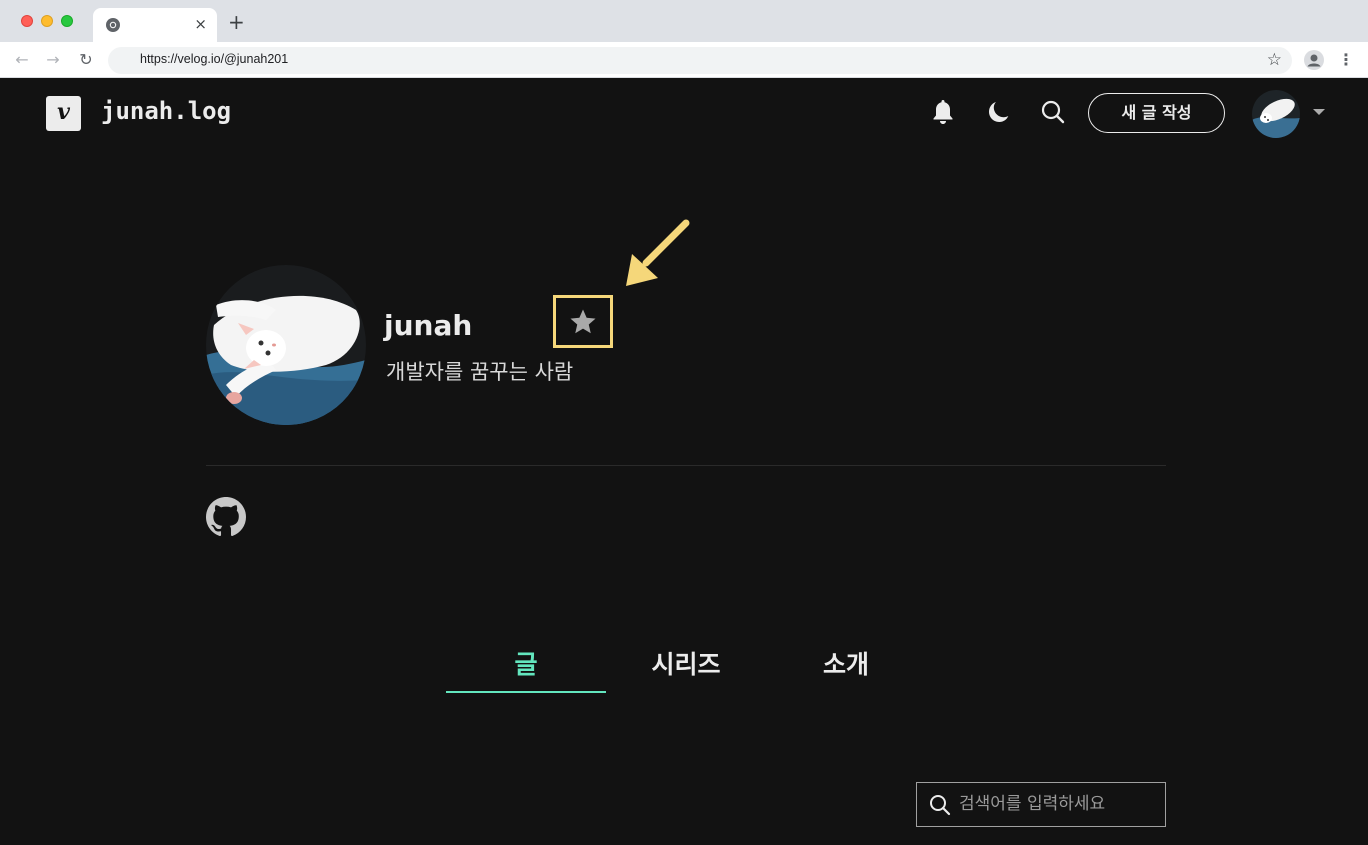 This screenshot has width=1368, height=845. Describe the element at coordinates (526, 663) in the screenshot. I see `tab-posts: 글` at that location.